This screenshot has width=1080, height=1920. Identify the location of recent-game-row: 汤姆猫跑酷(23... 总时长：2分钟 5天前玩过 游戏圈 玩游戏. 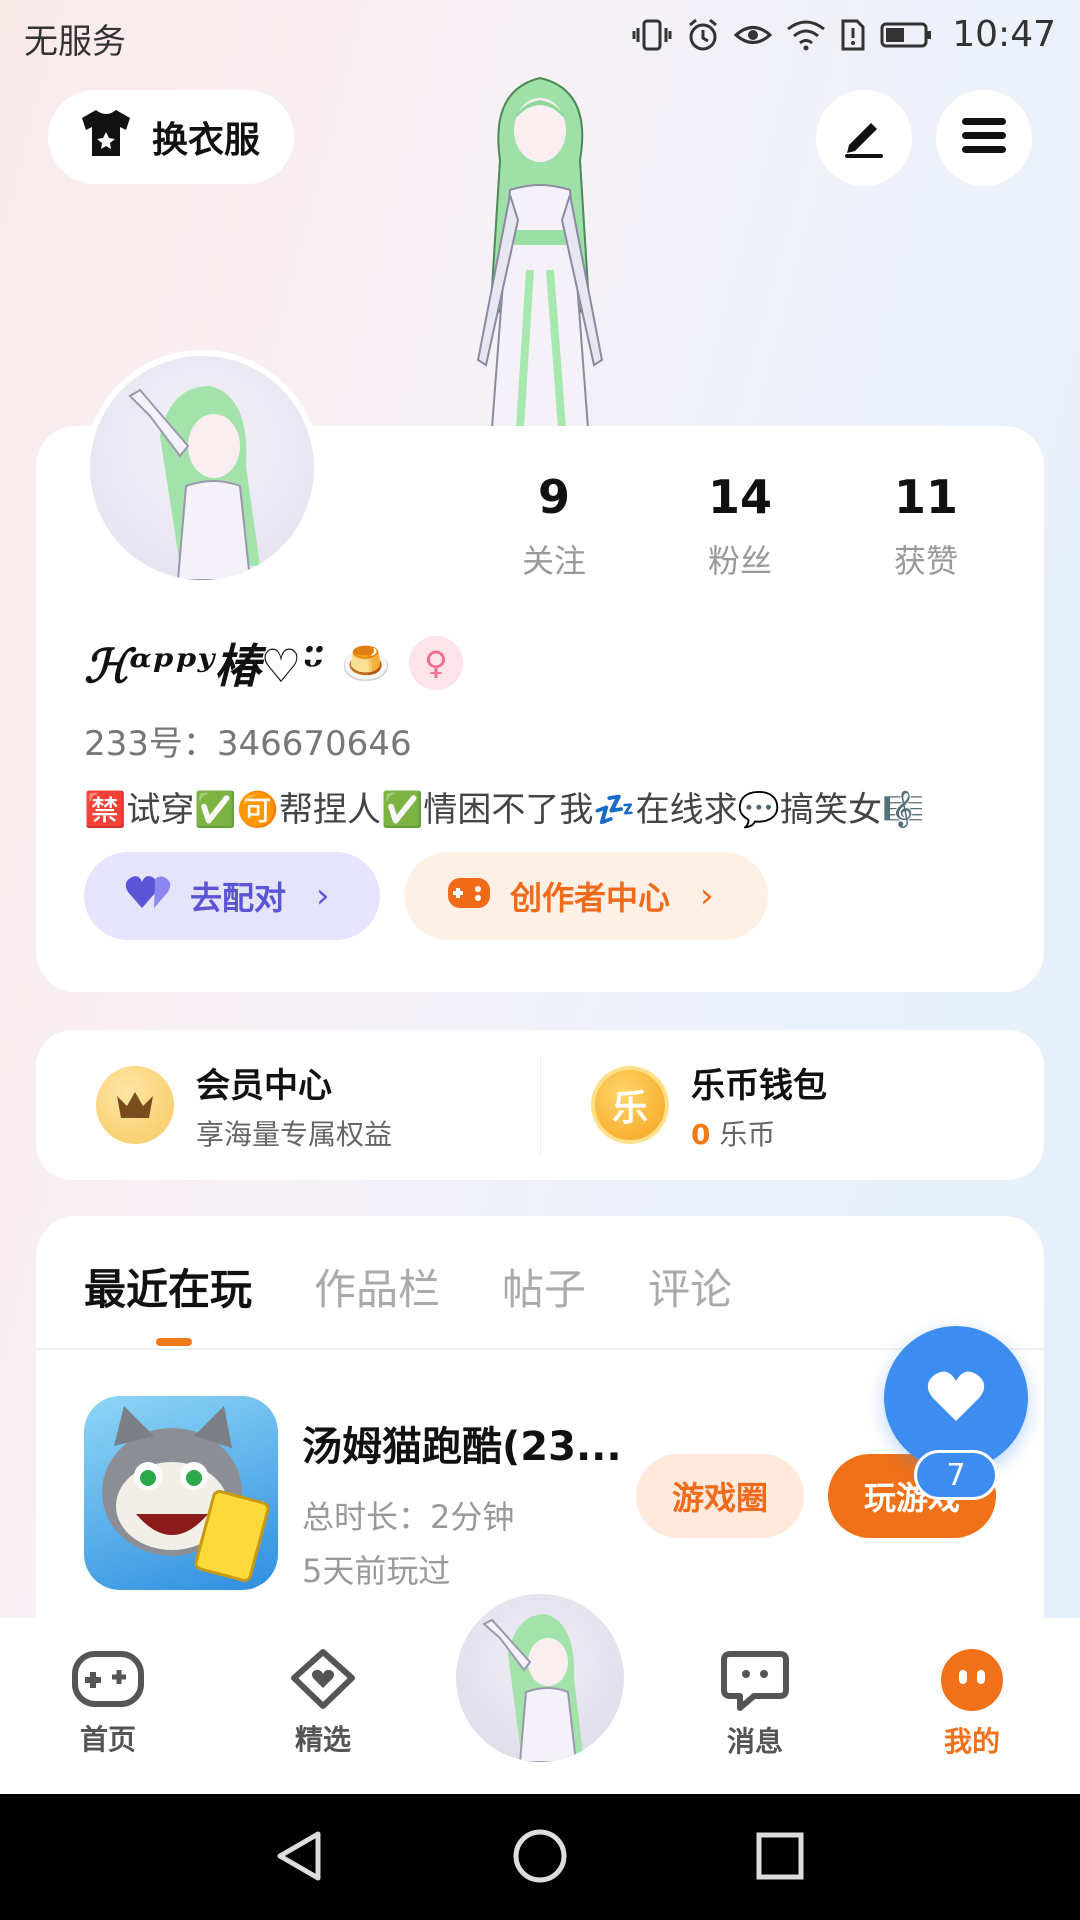
(549, 1494).